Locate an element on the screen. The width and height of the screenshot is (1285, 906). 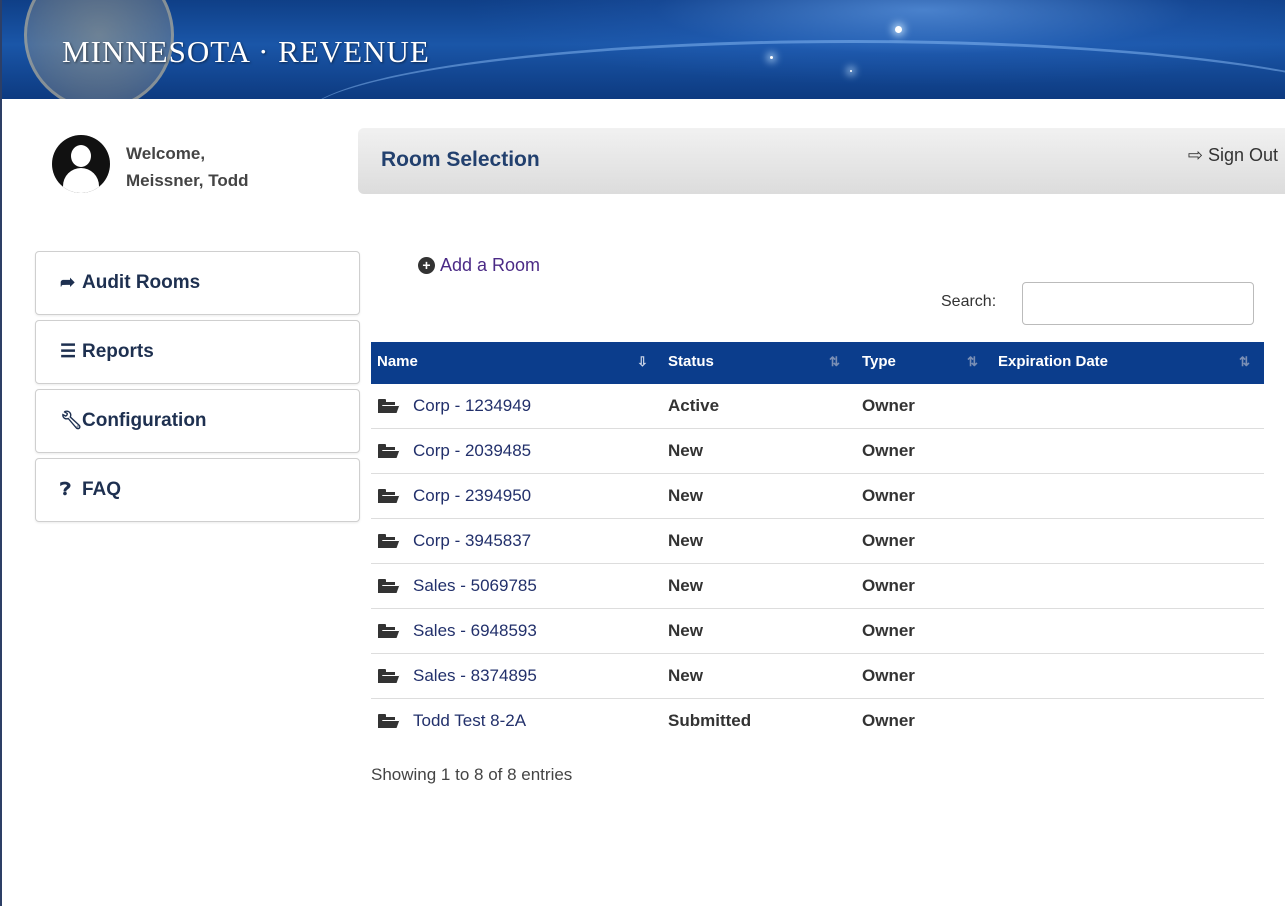
add-room-link: + Add a Room is located at coordinates (479, 265).